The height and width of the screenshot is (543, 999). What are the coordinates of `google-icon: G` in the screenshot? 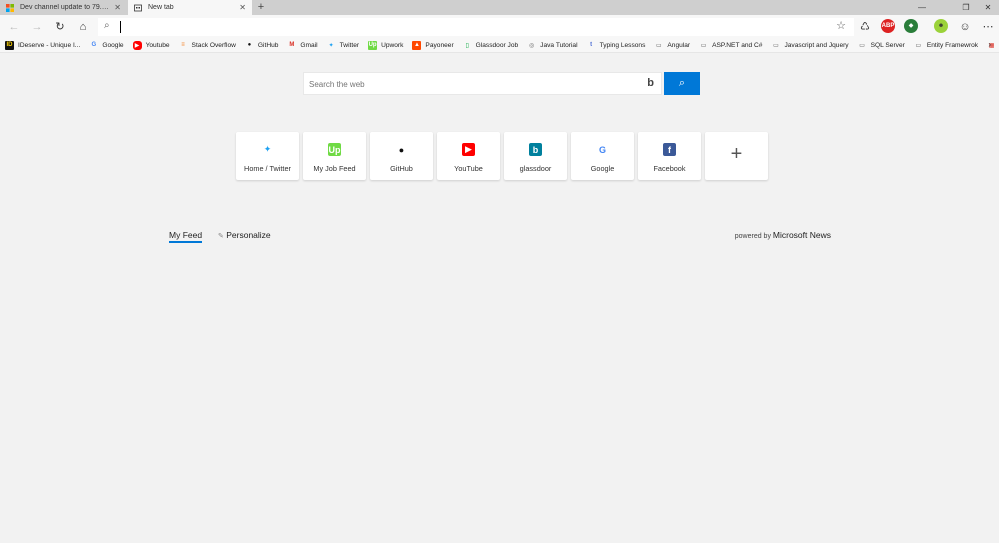 It's located at (602, 149).